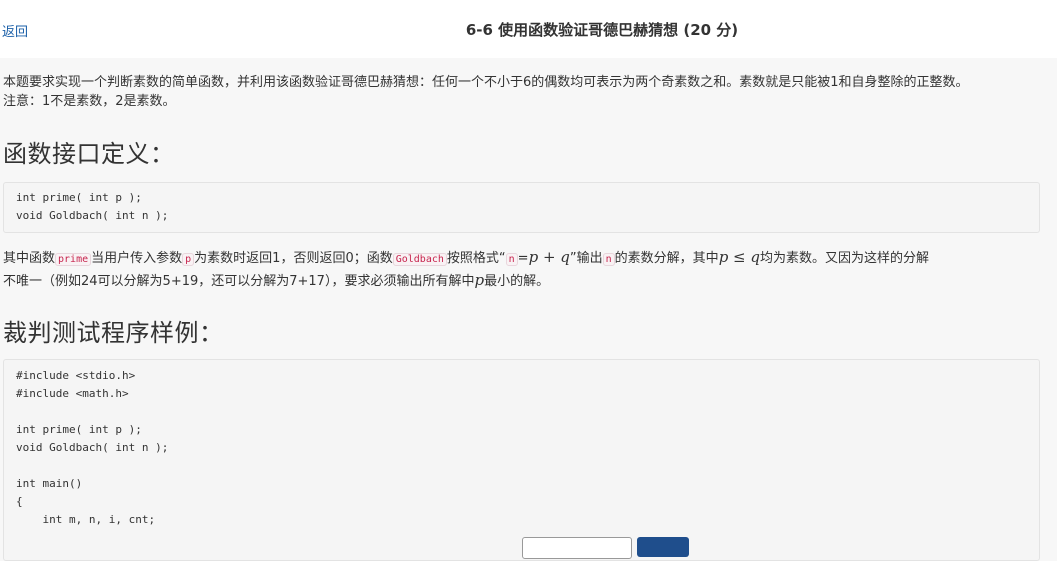  Describe the element at coordinates (479, 280) in the screenshot. I see `math-p: p` at that location.